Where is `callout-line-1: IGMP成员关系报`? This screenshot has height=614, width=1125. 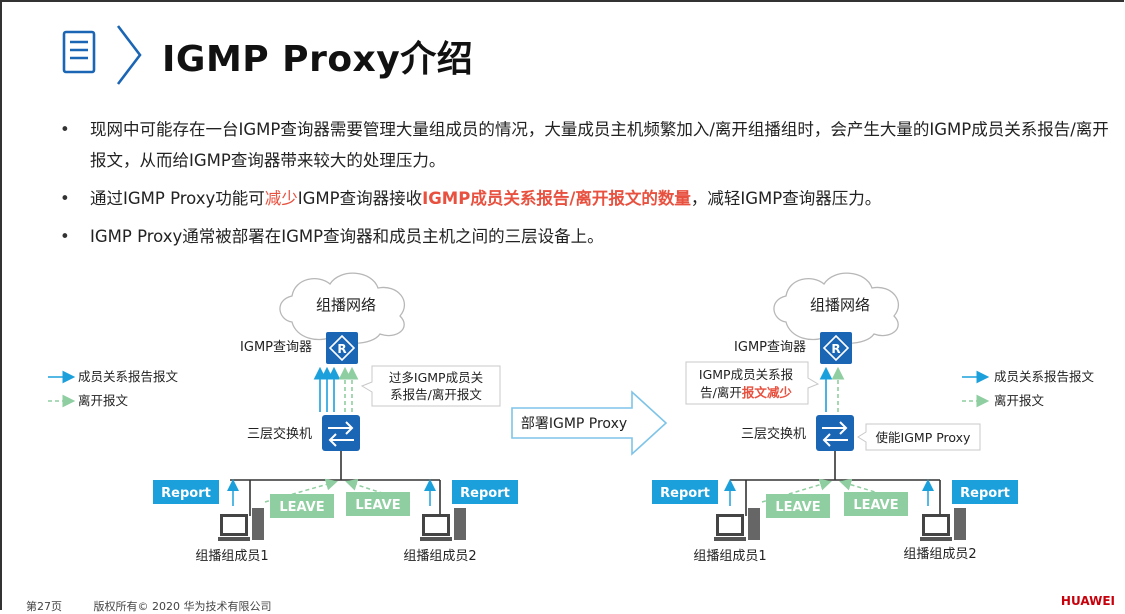
callout-line-1: IGMP成员关系报 is located at coordinates (746, 374).